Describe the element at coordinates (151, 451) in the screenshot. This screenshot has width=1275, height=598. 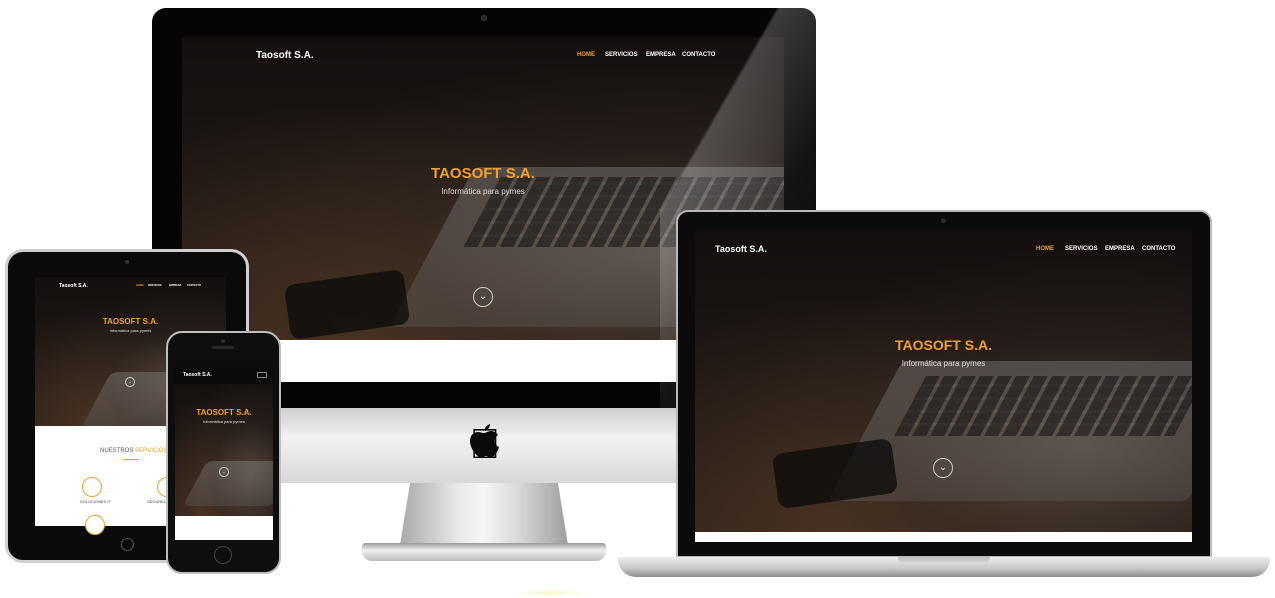
I see `services-heading-highlight: SERVICIOS` at that location.